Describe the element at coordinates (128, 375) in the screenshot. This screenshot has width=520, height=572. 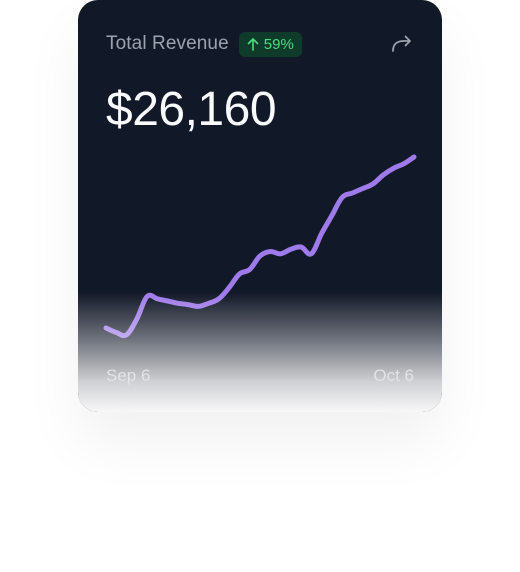
I see `x-tick-label-start: Sep 6` at that location.